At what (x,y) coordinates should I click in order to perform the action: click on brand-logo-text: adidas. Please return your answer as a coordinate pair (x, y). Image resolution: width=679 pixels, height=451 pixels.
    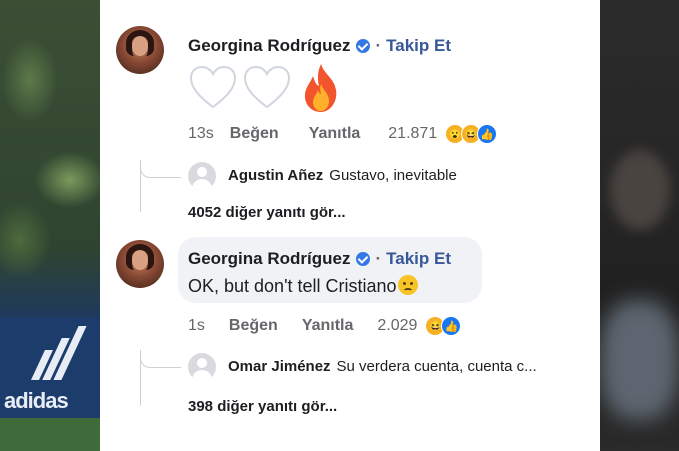
    Looking at the image, I should click on (36, 400).